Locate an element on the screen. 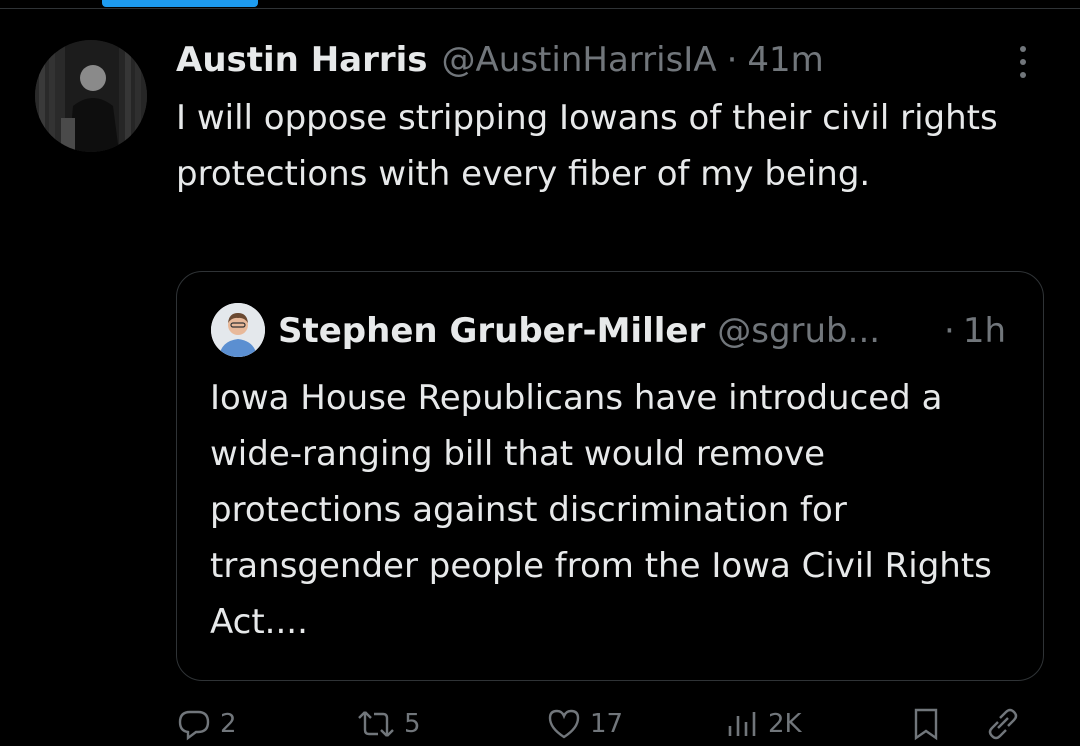  reply-count: 2 is located at coordinates (228, 724).